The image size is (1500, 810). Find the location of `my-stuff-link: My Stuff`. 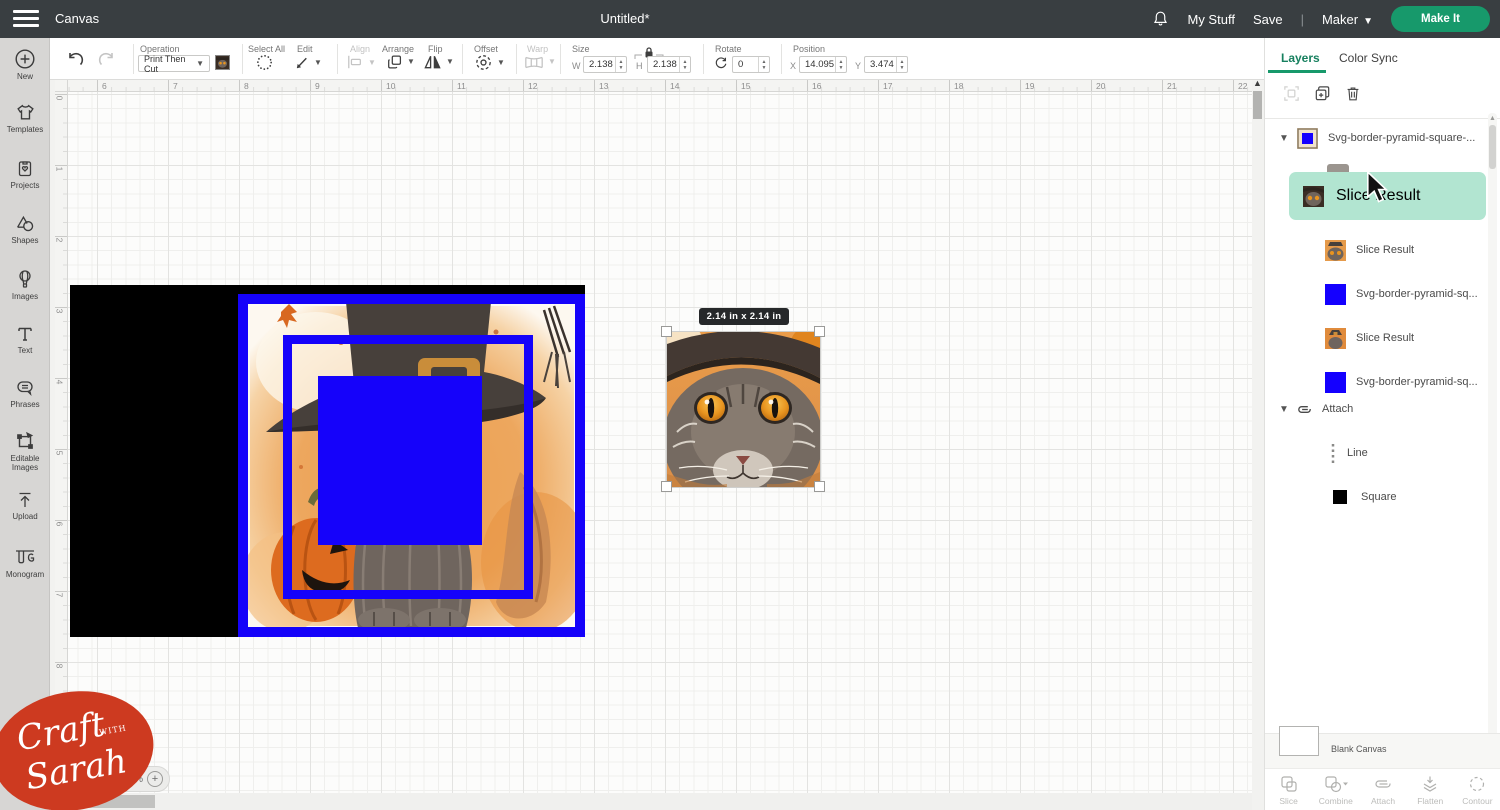

my-stuff-link: My Stuff is located at coordinates (1210, 19).